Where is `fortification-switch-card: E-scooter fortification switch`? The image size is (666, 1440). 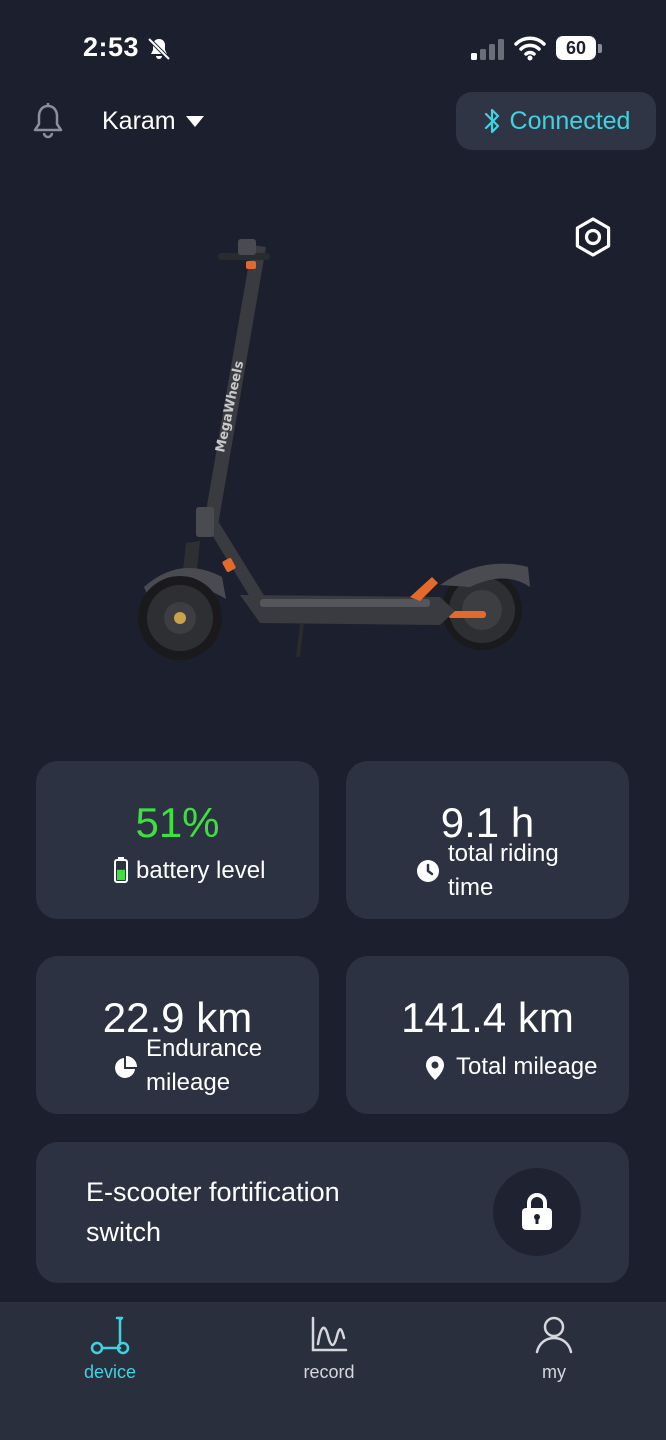 fortification-switch-card: E-scooter fortification switch is located at coordinates (332, 1212).